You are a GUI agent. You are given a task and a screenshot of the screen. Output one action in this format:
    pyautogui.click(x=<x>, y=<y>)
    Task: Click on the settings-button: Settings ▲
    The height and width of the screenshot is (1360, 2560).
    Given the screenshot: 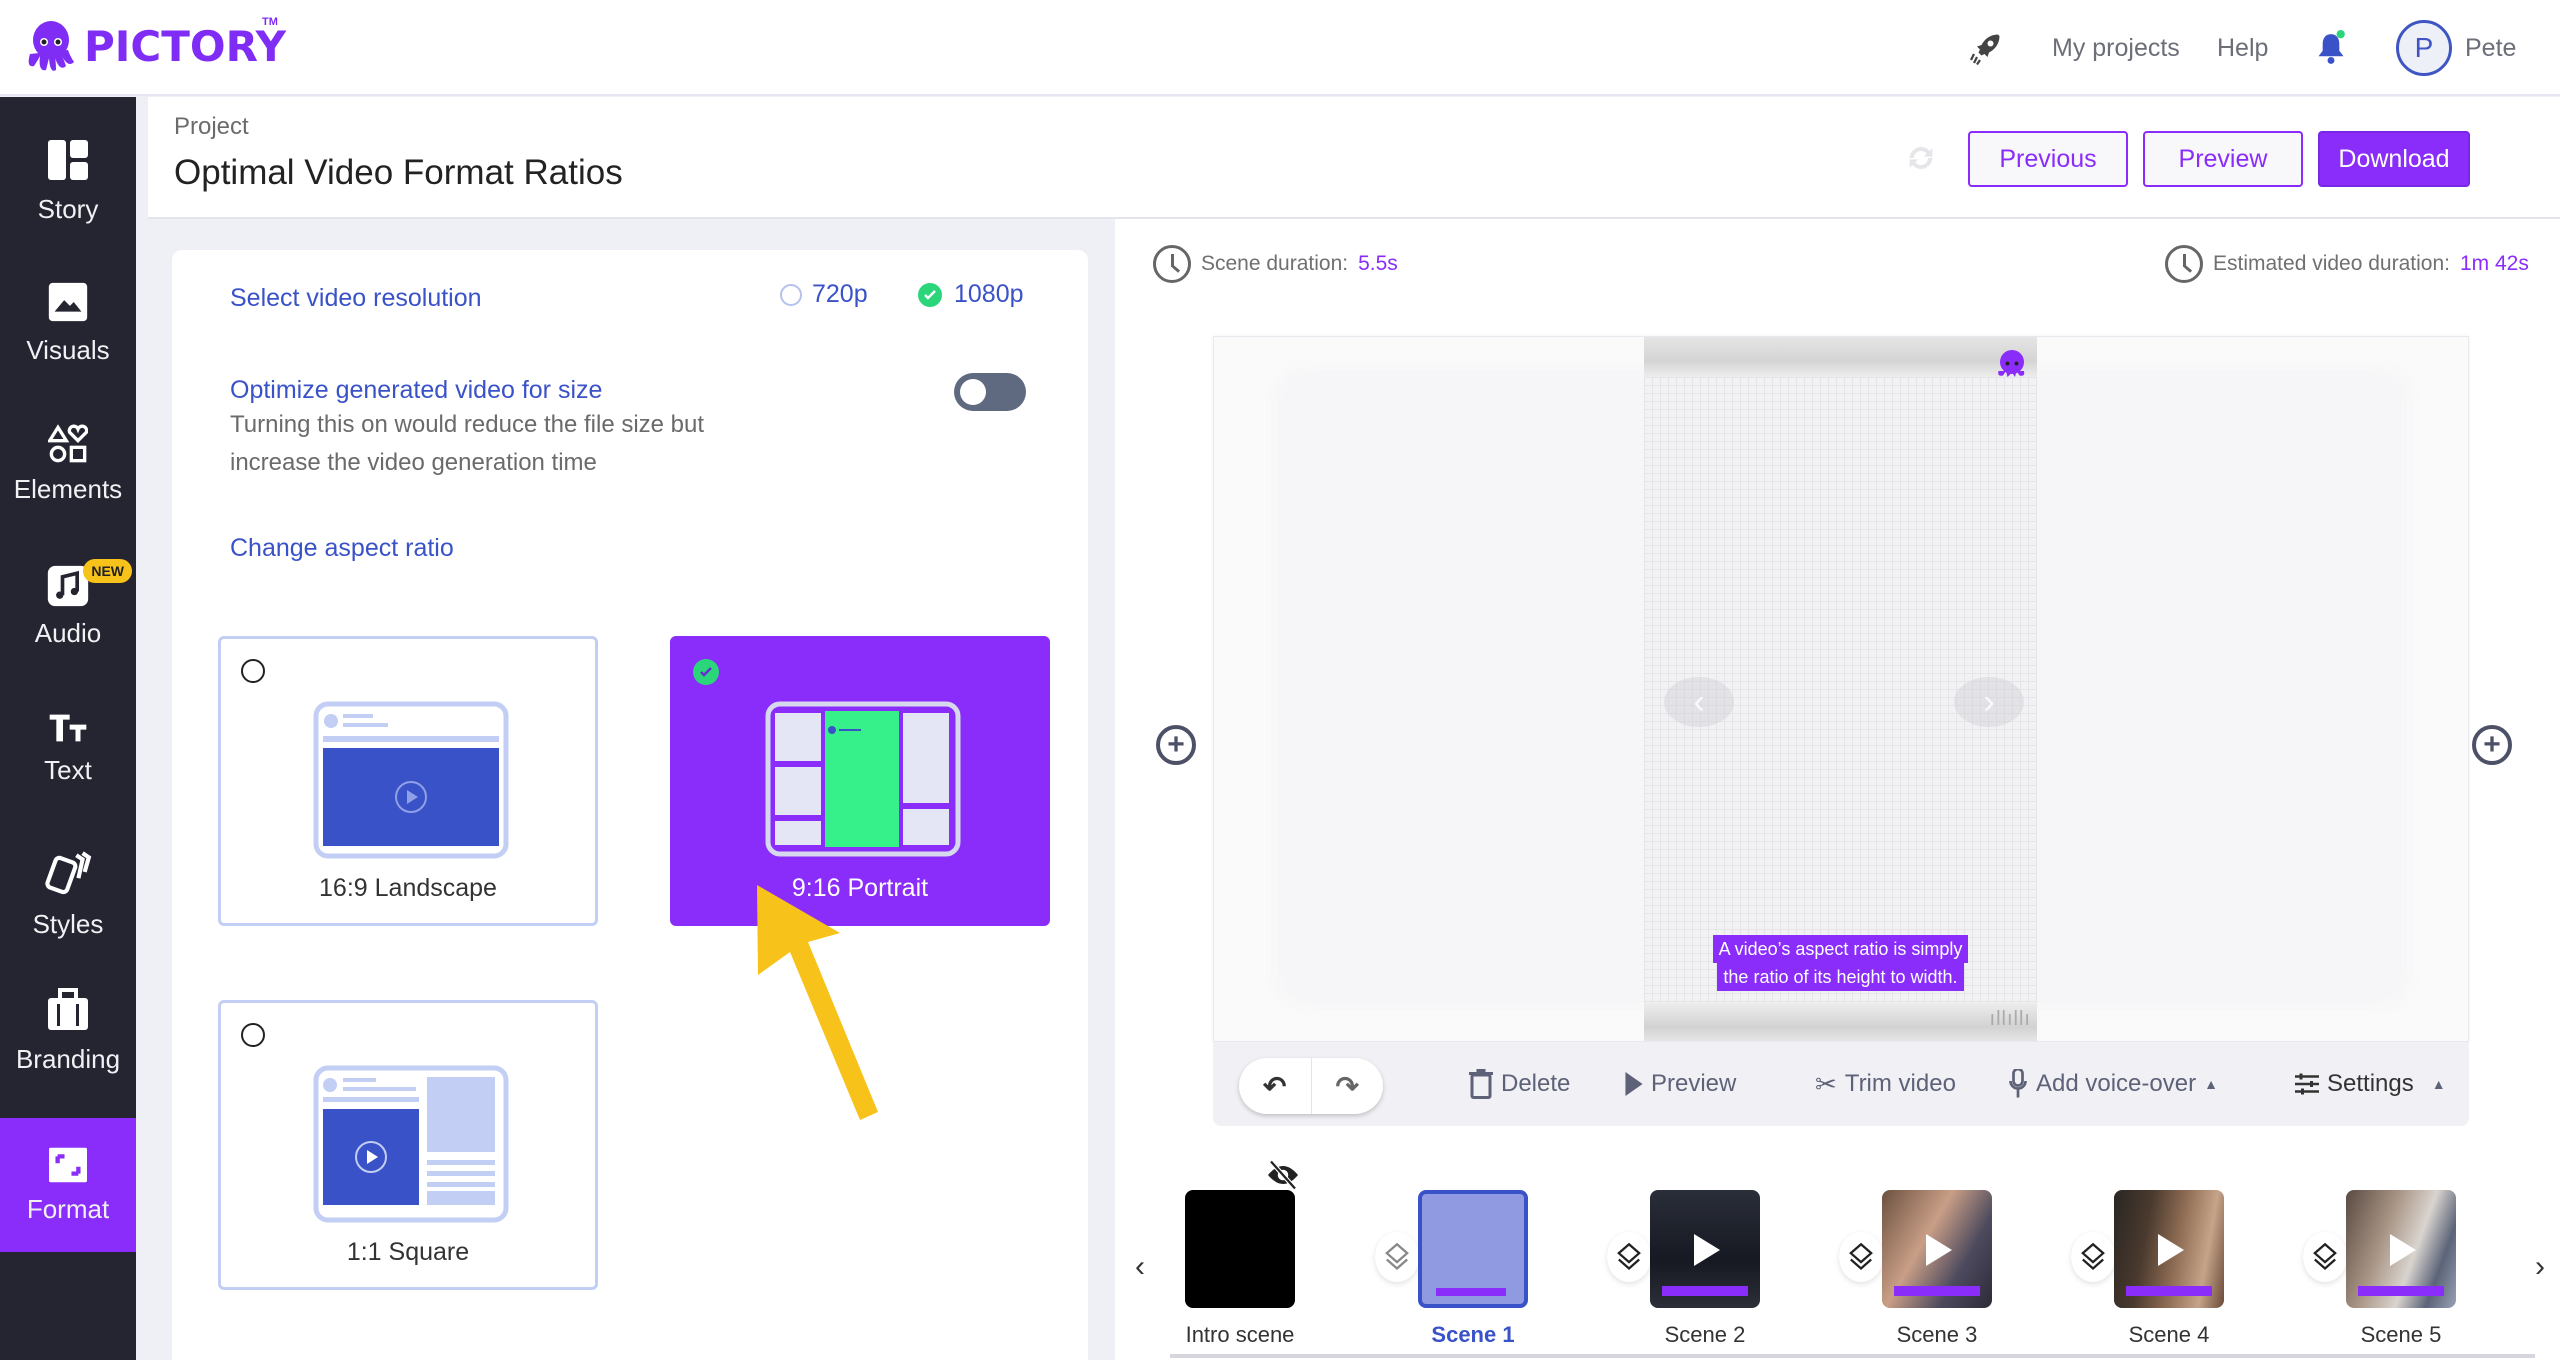 What is the action you would take?
    pyautogui.click(x=2370, y=1084)
    